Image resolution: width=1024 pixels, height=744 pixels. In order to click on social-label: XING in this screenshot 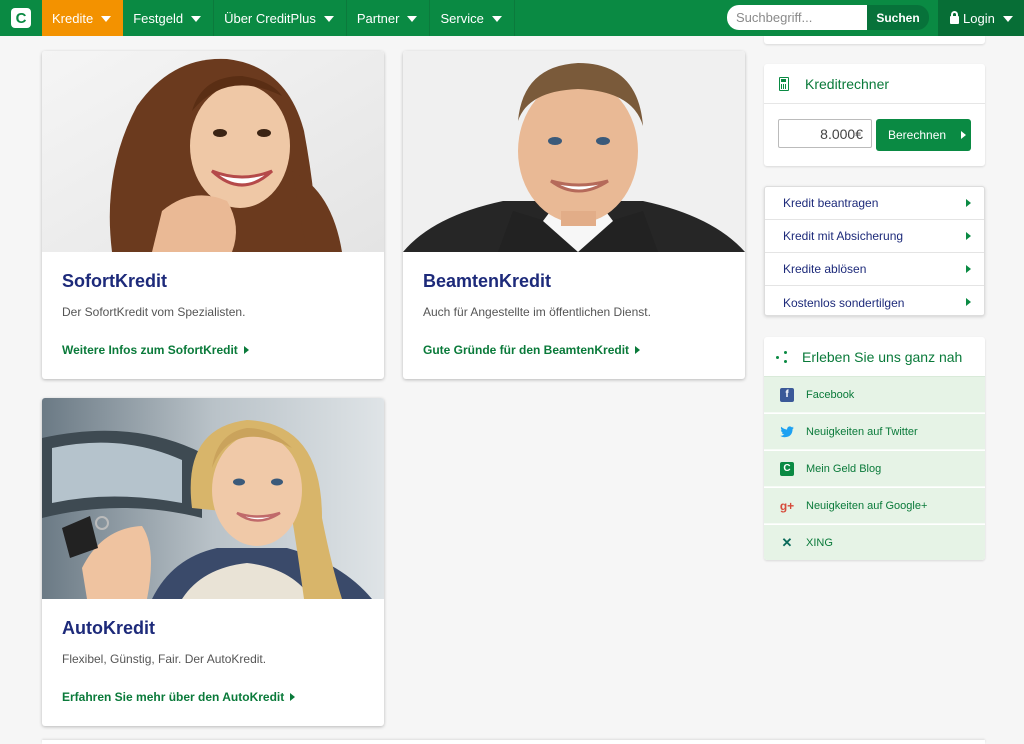, I will do `click(819, 542)`.